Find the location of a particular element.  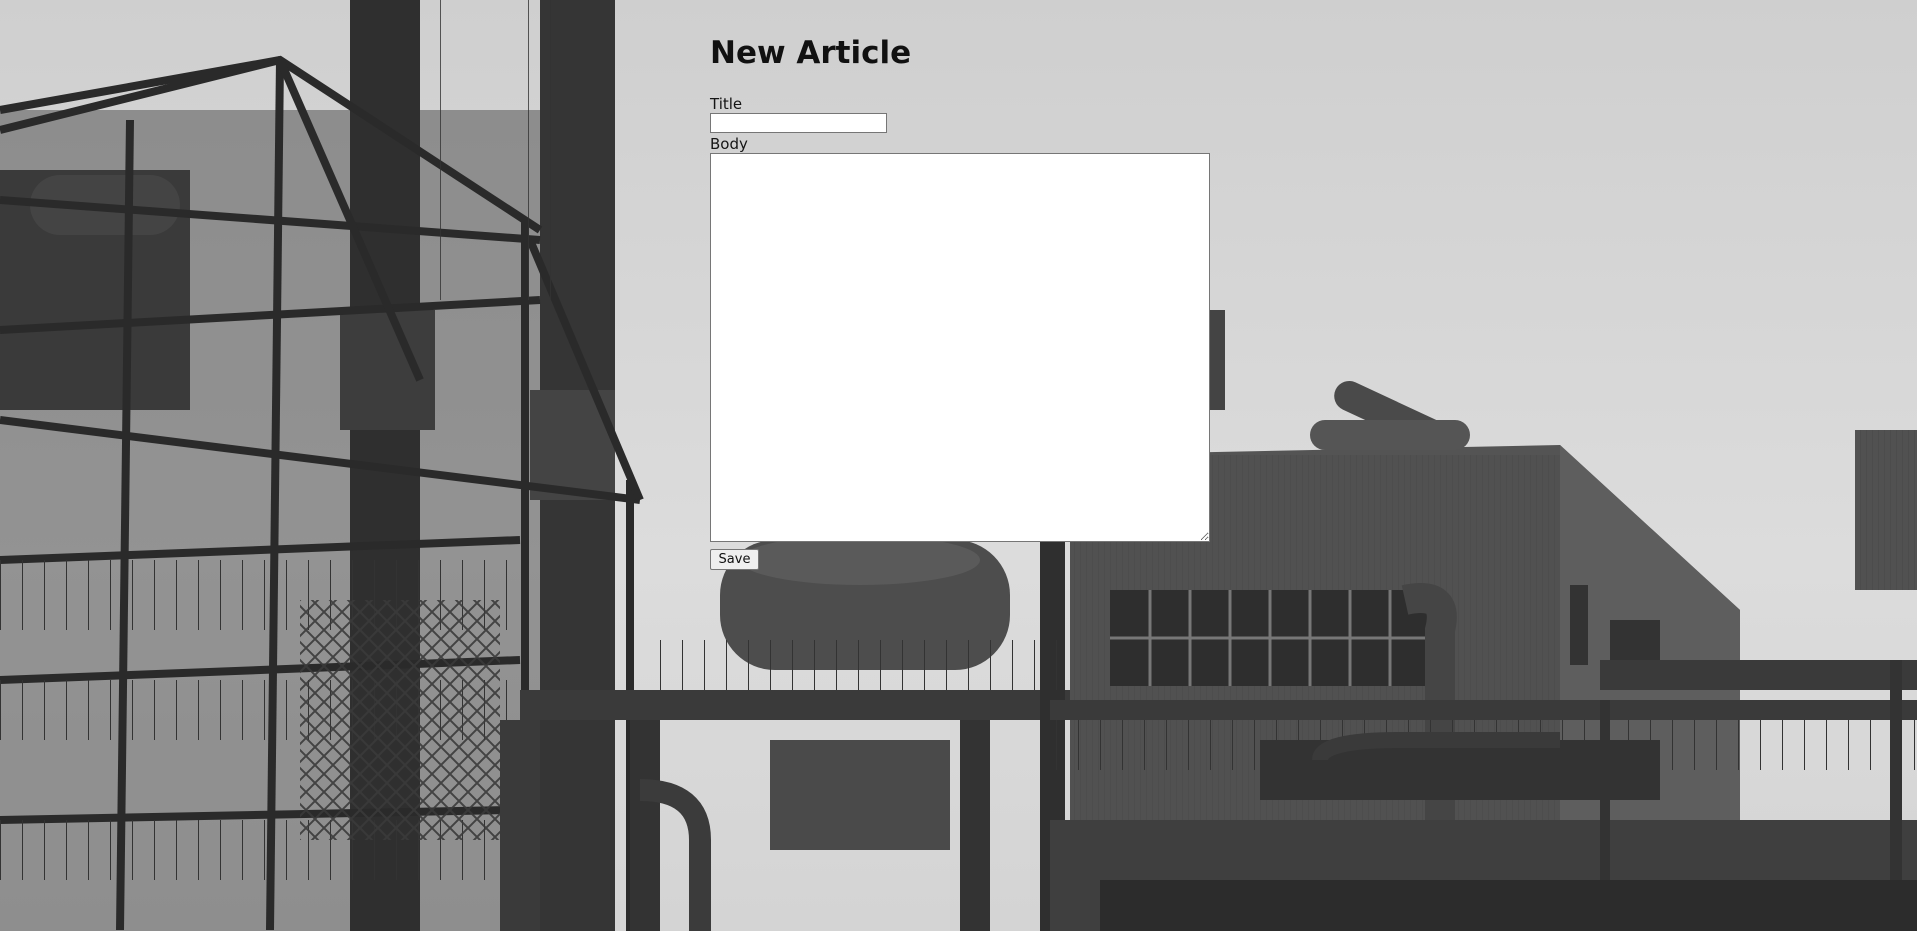

body-label: Body is located at coordinates (729, 144).